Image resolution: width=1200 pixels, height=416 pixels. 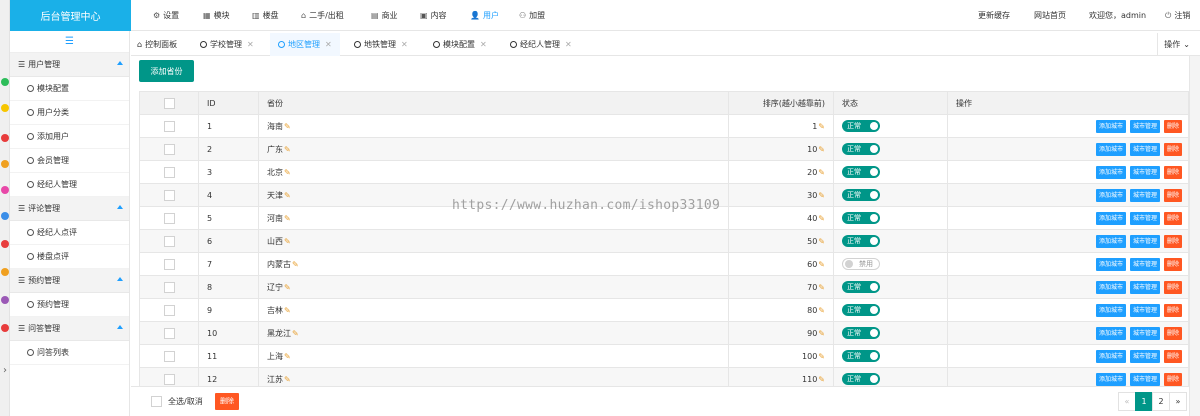 I want to click on row-sort-cell: 70✎, so click(x=781, y=287).